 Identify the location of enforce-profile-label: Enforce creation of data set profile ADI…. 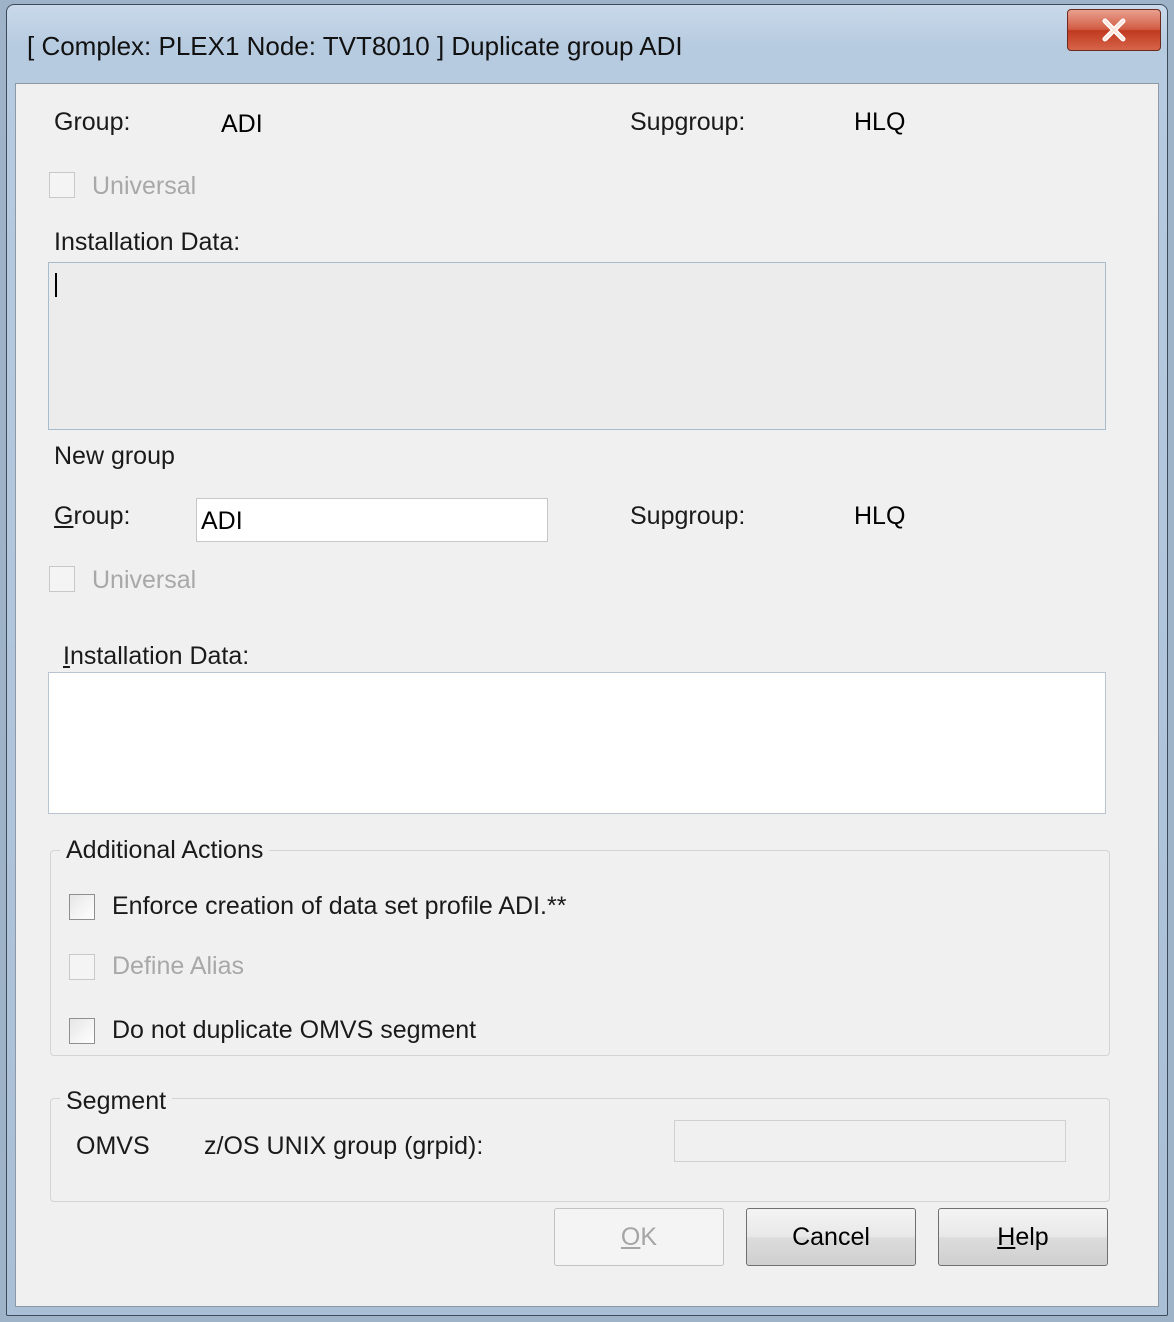
(339, 906).